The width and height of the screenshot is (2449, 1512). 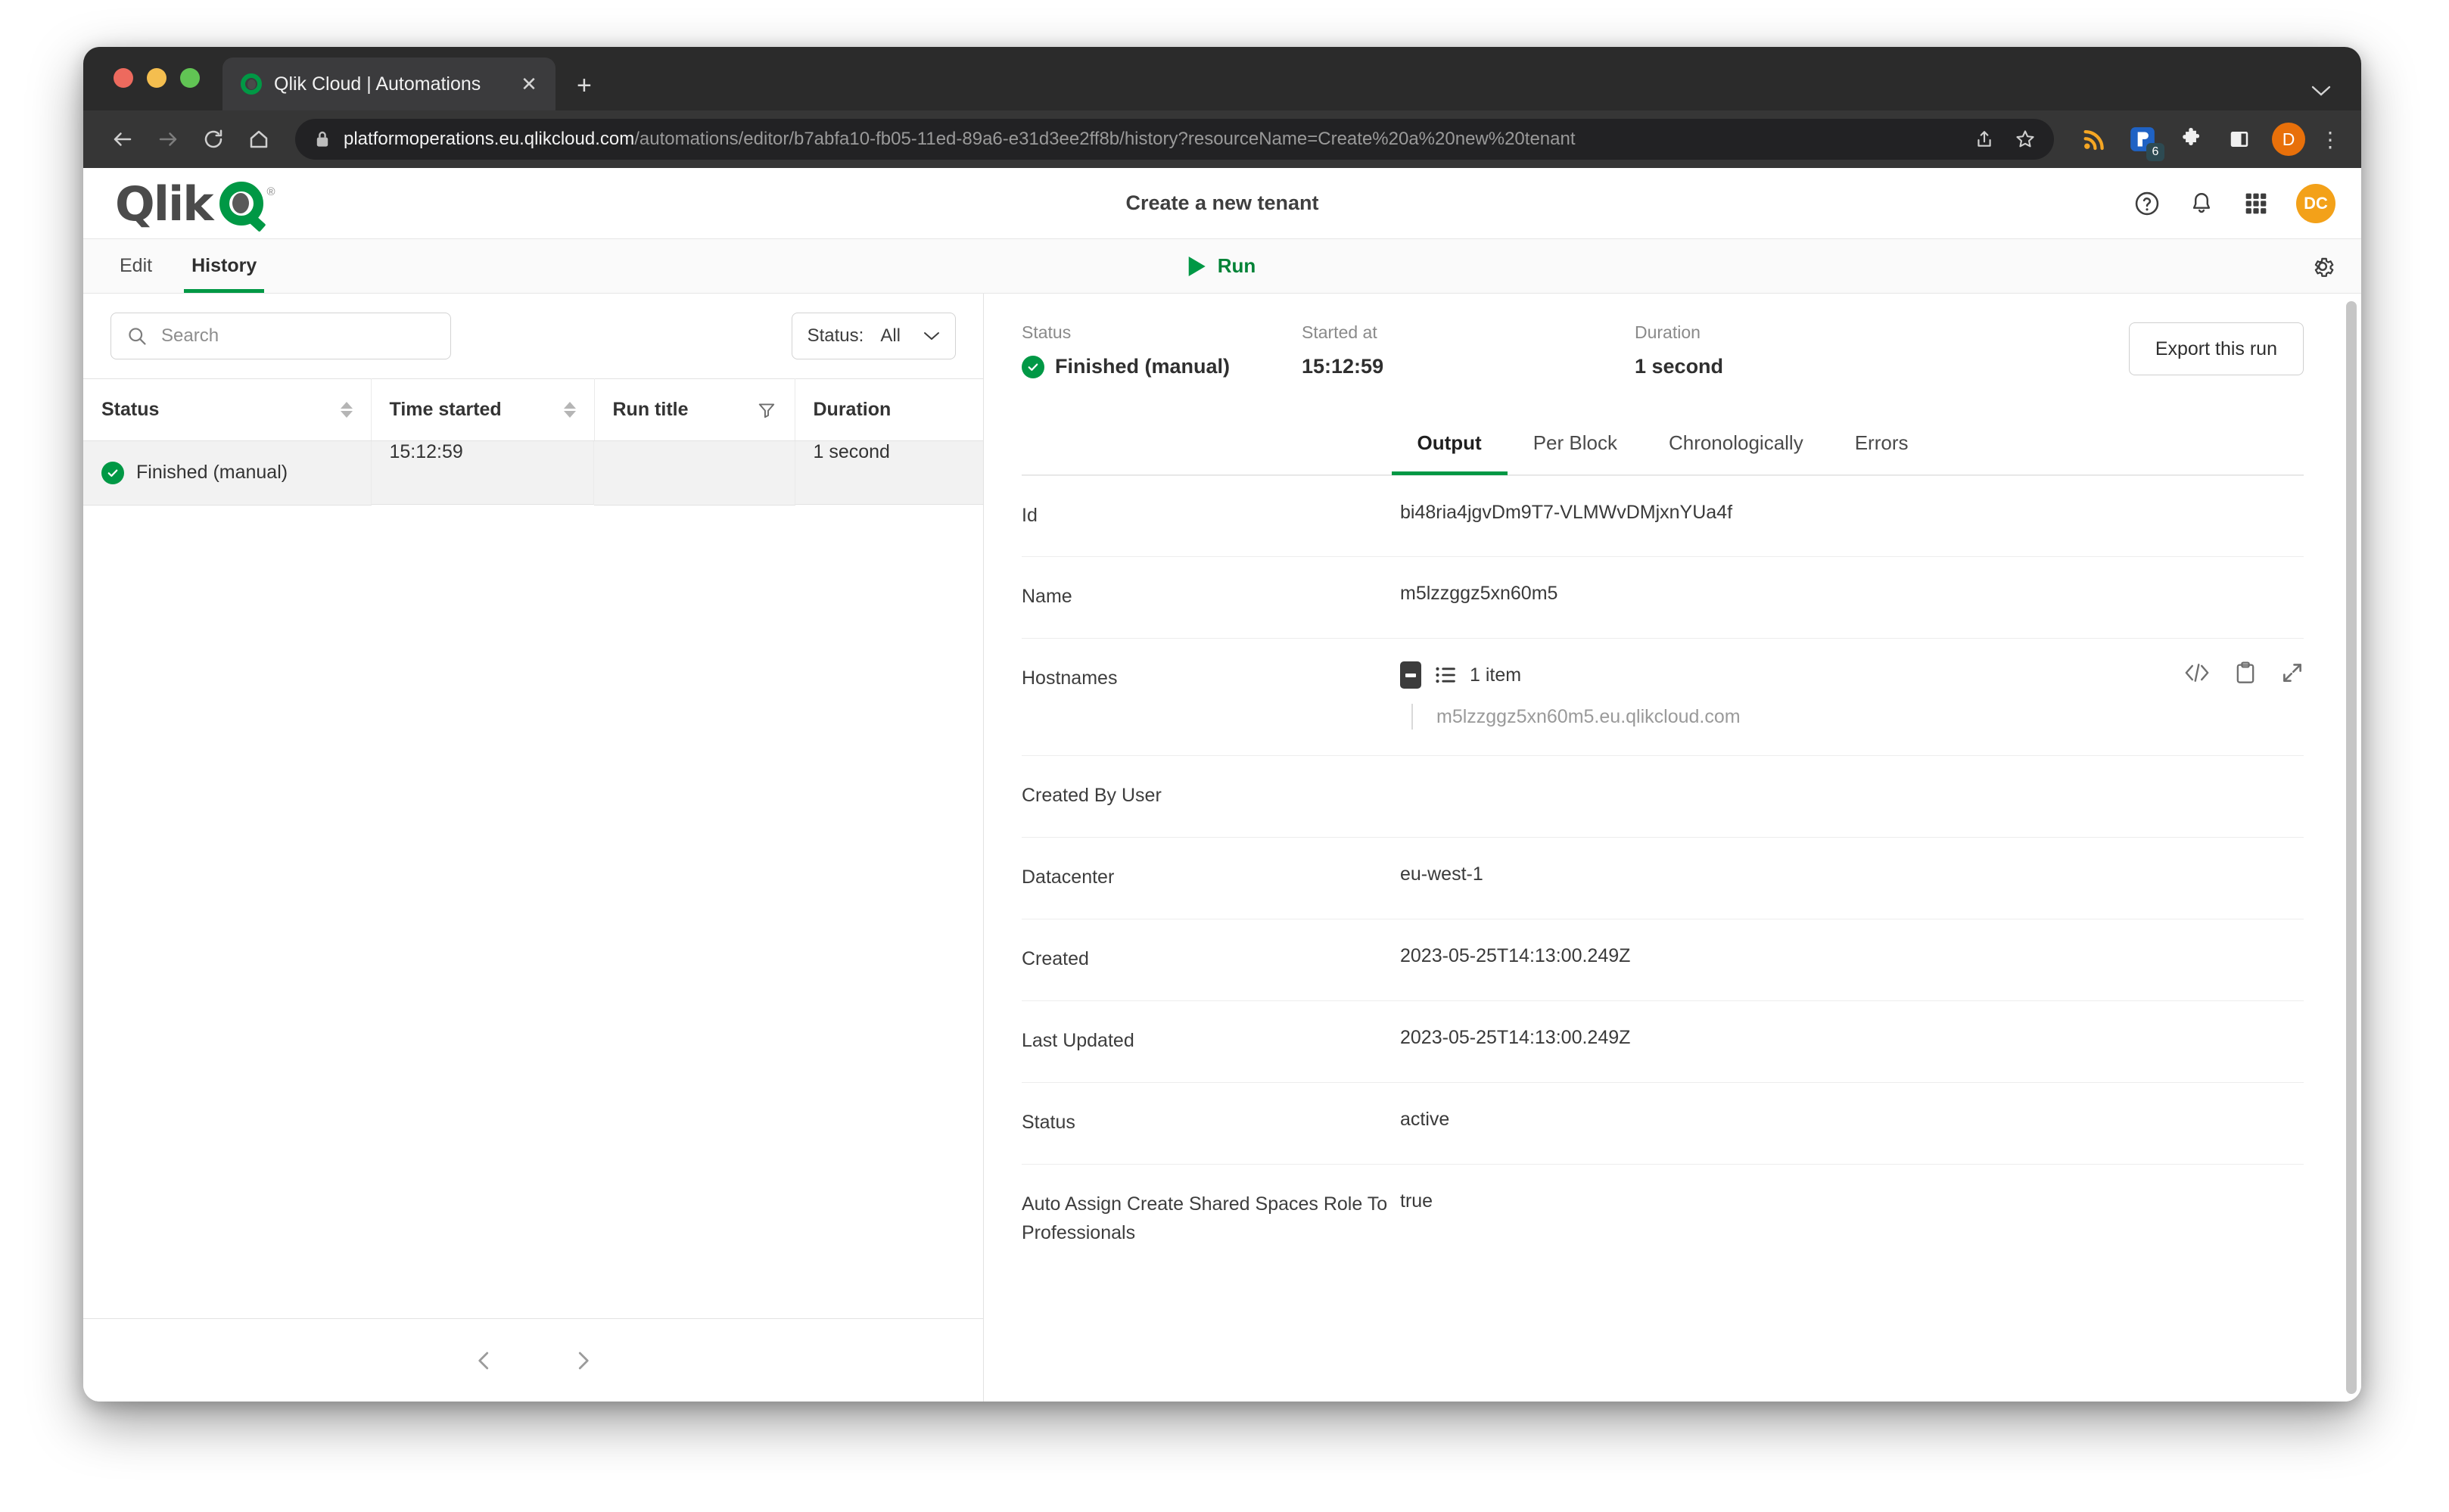 I want to click on scrollbar-thumb, so click(x=2352, y=847).